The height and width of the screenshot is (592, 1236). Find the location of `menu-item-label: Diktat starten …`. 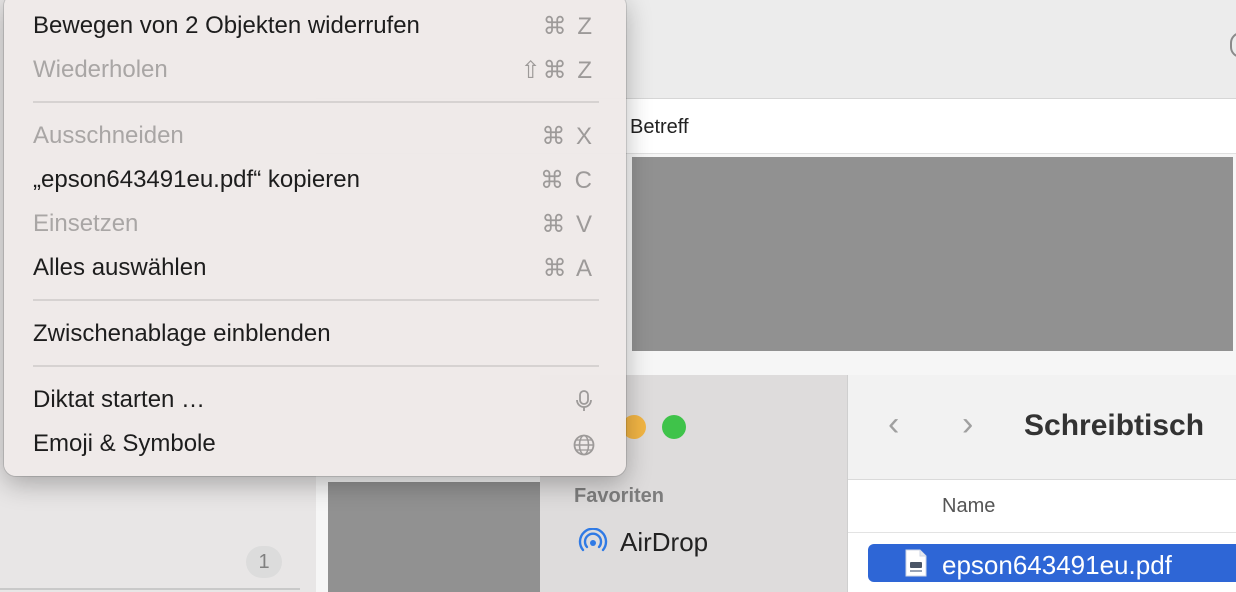

menu-item-label: Diktat starten … is located at coordinates (119, 399).